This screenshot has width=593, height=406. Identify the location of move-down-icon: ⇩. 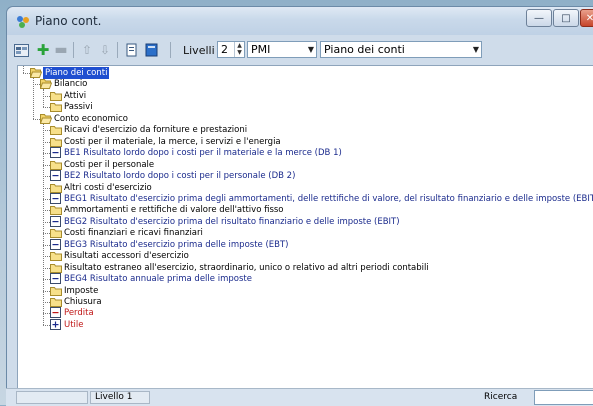
(105, 50).